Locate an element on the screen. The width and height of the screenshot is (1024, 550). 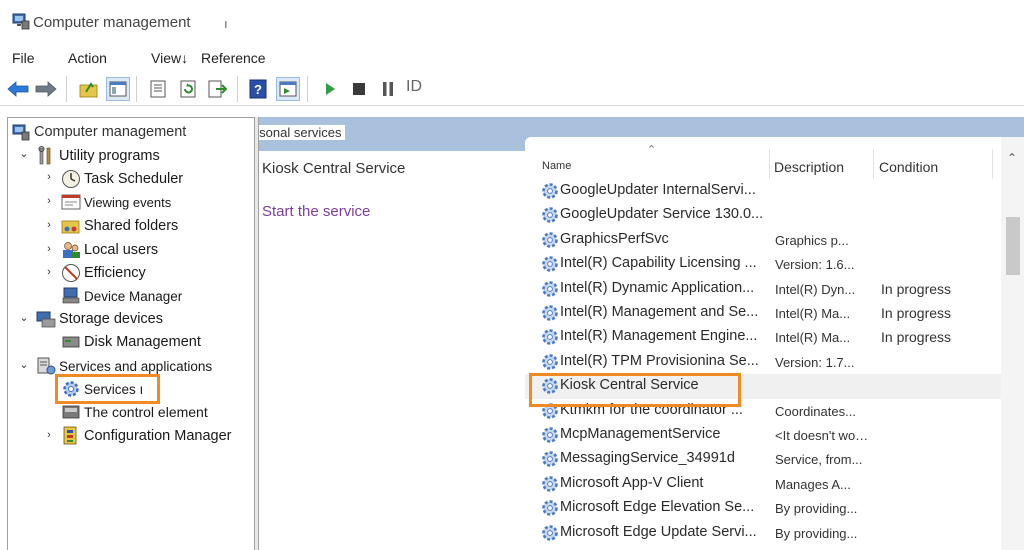
tree-item-label: Storage devices is located at coordinates (111, 319).